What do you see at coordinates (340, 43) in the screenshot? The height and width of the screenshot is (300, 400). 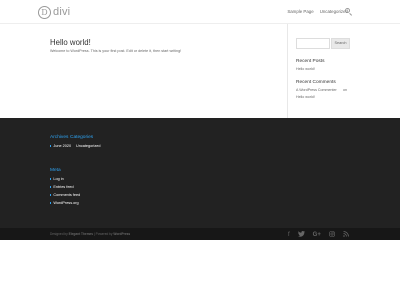 I see `sidebar-search-button: Search` at bounding box center [340, 43].